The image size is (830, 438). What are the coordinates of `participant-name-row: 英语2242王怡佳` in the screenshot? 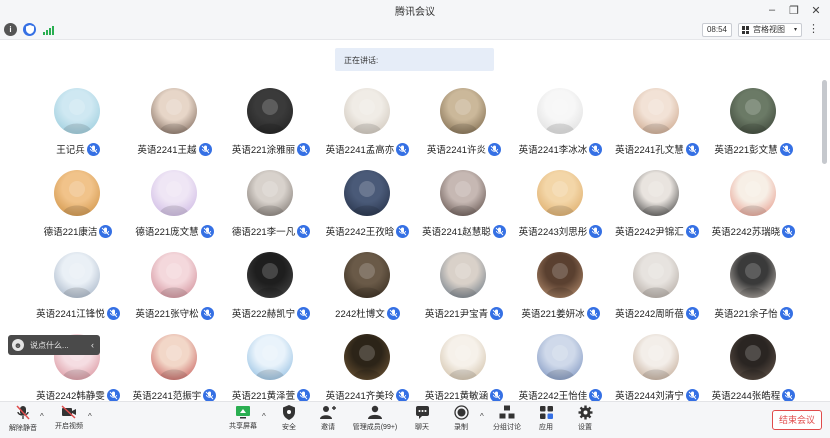 It's located at (561, 395).